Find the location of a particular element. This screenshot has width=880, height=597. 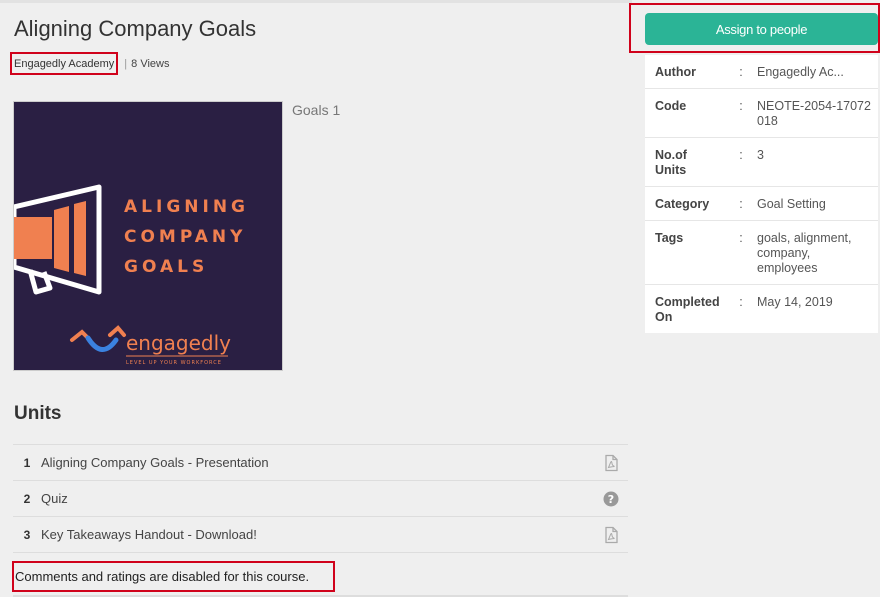

detail-row-code: Code : NEOTE-2054-17072018 is located at coordinates (761, 113).